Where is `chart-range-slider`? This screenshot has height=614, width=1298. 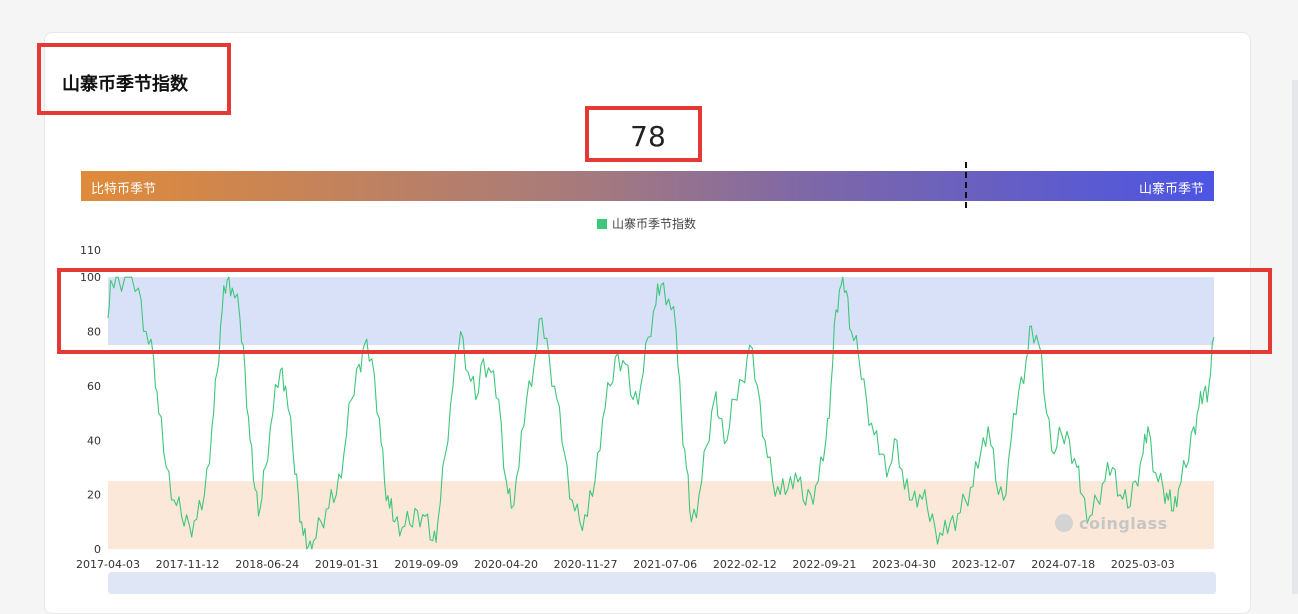
chart-range-slider is located at coordinates (662, 583).